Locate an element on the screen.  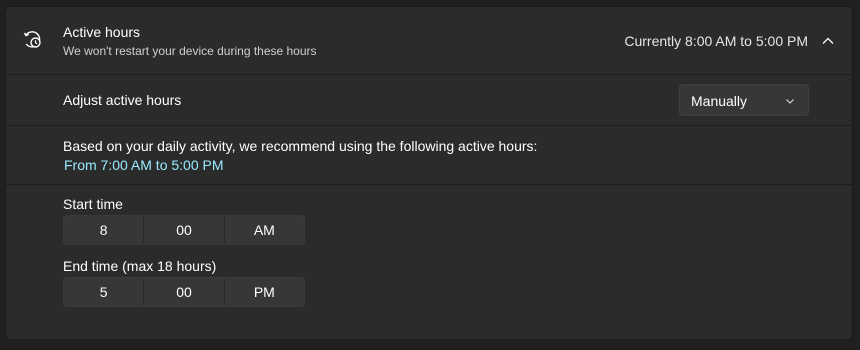
end-time-picker: 5 00 PM is located at coordinates (184, 292).